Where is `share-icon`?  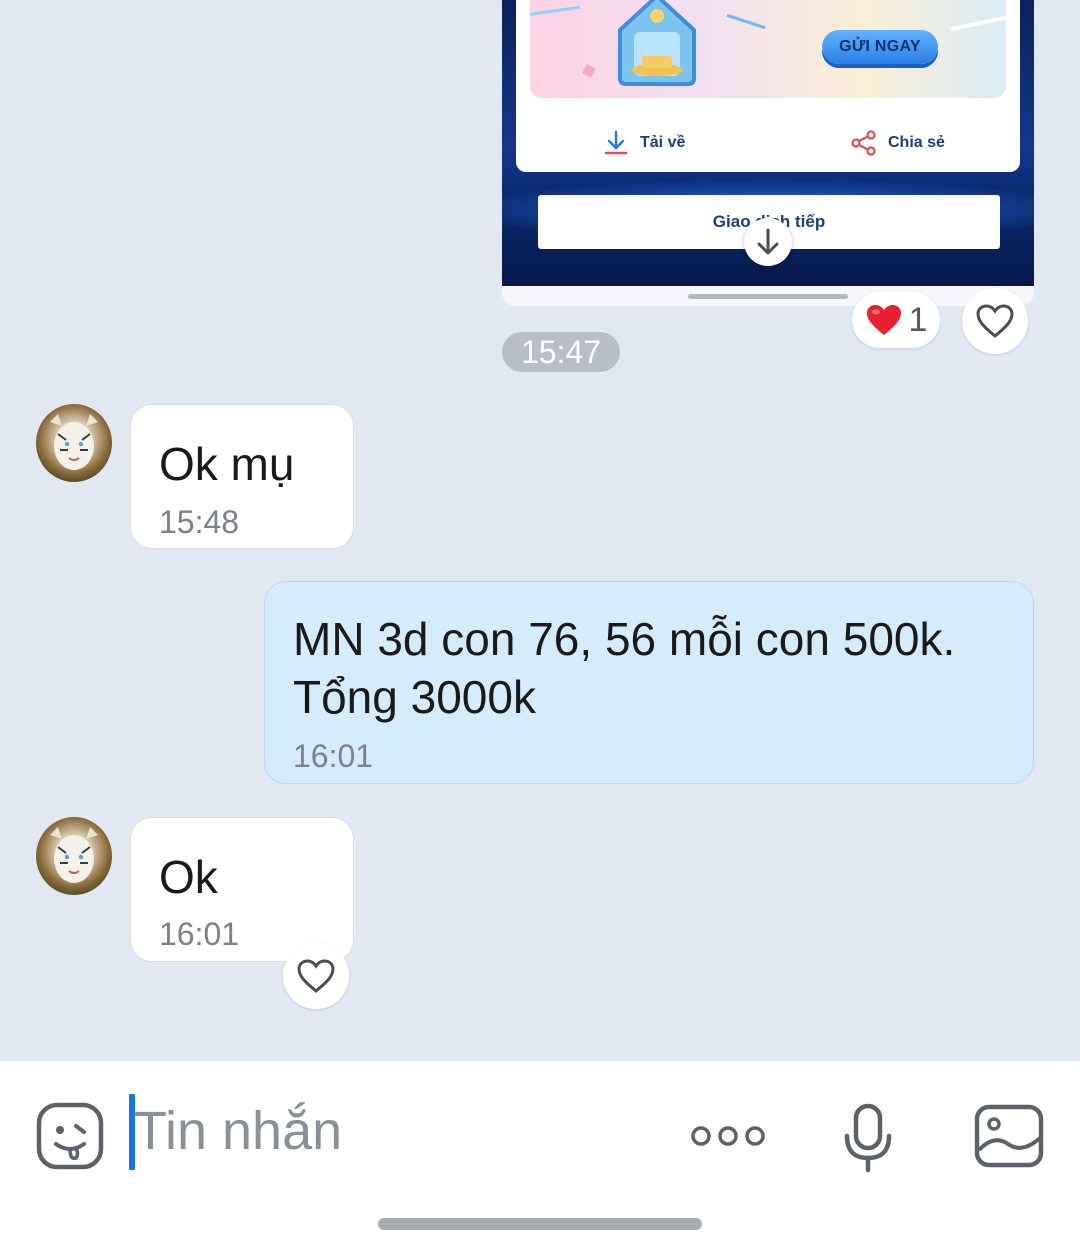 share-icon is located at coordinates (863, 143).